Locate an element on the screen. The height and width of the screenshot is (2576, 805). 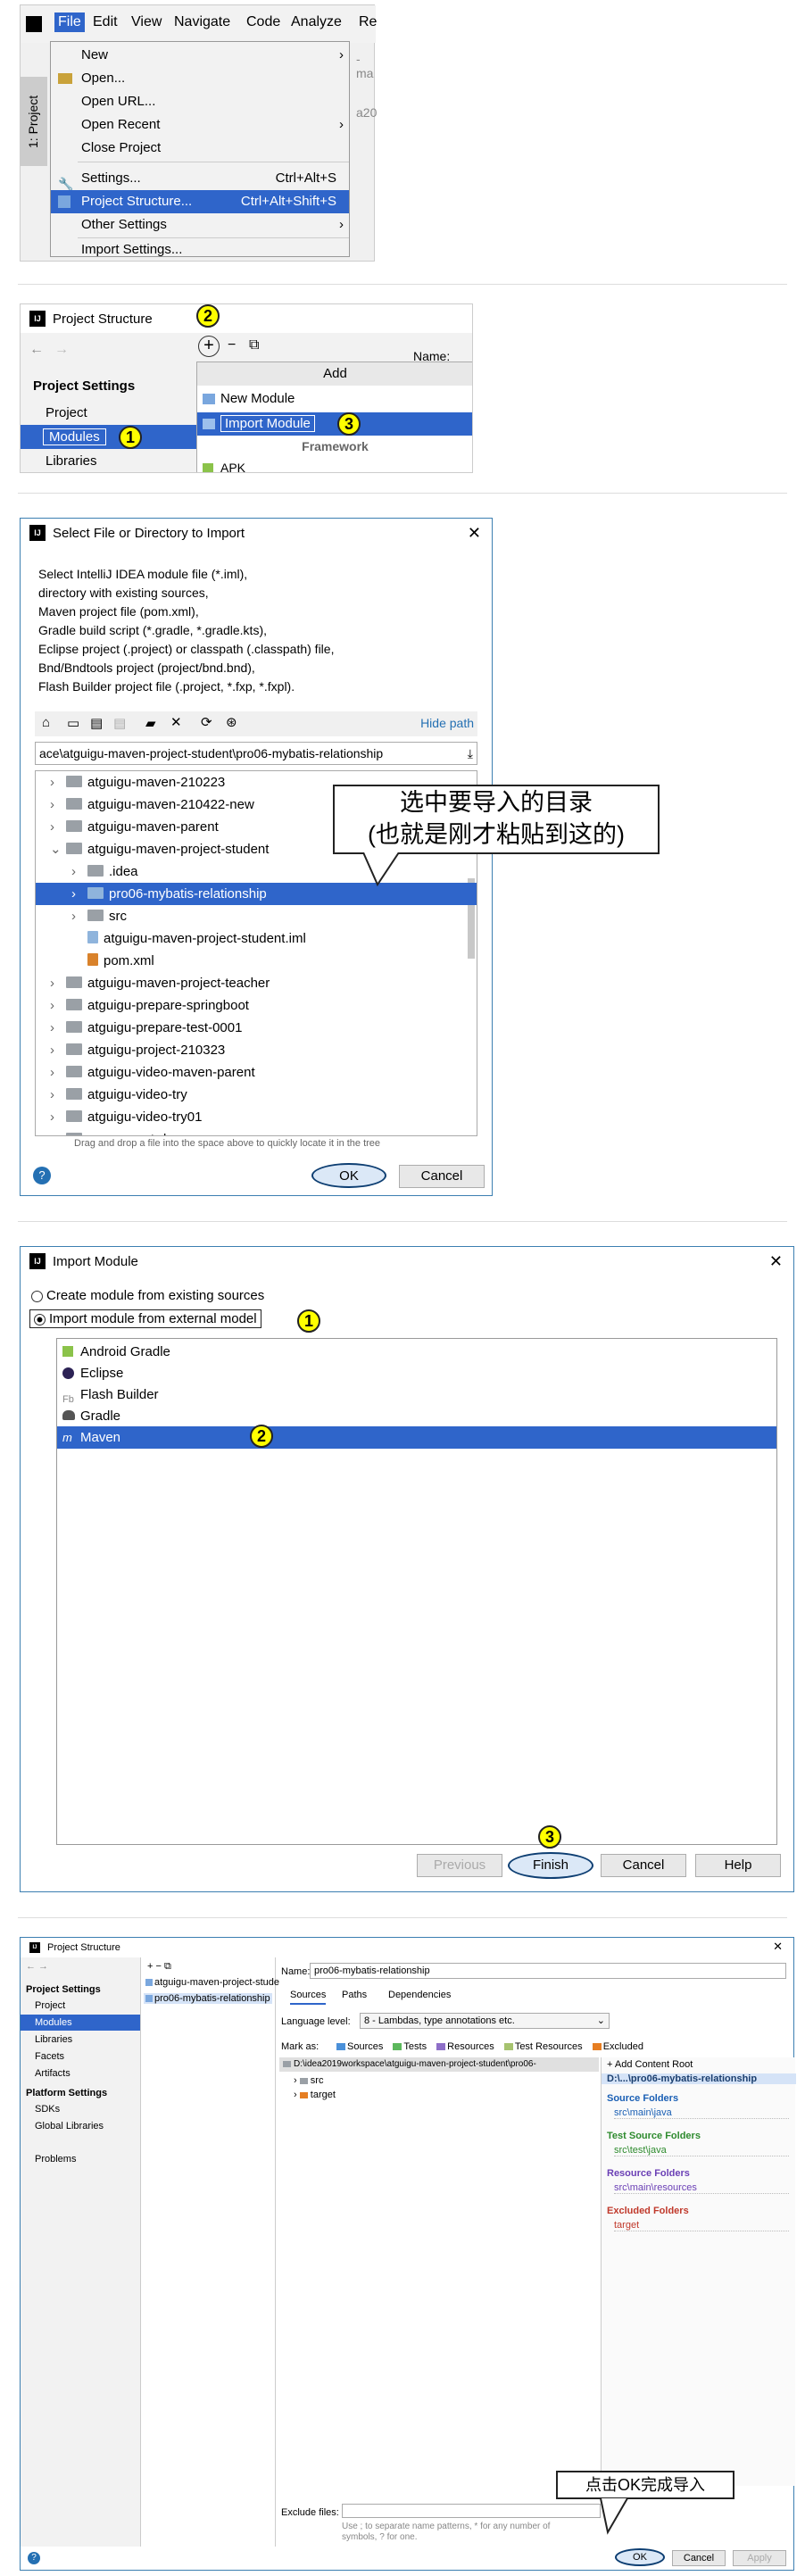
module-item: atguigu-maven-project-stude is located at coordinates (212, 1983).